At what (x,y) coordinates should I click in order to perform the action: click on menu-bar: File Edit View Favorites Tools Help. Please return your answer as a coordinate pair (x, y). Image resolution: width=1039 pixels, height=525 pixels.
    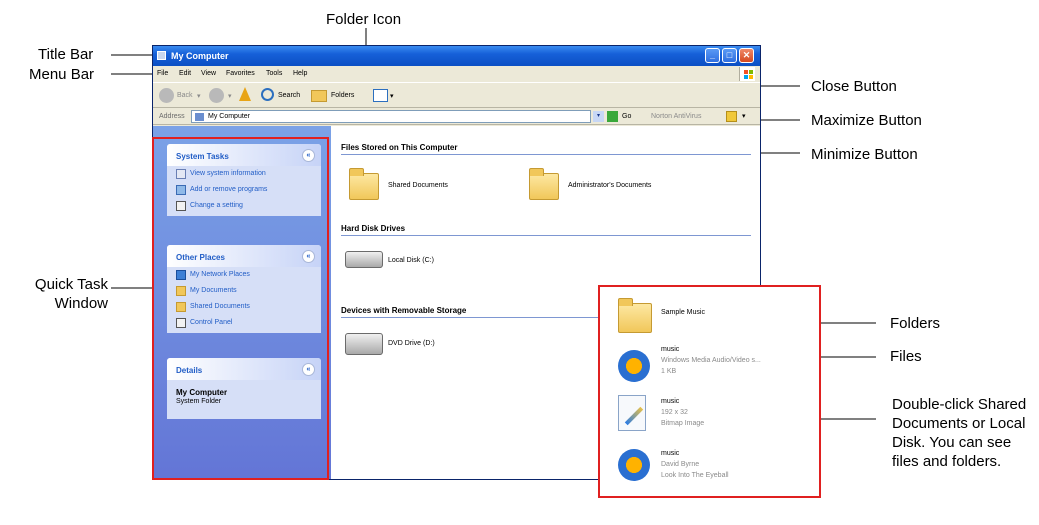
    Looking at the image, I should click on (456, 74).